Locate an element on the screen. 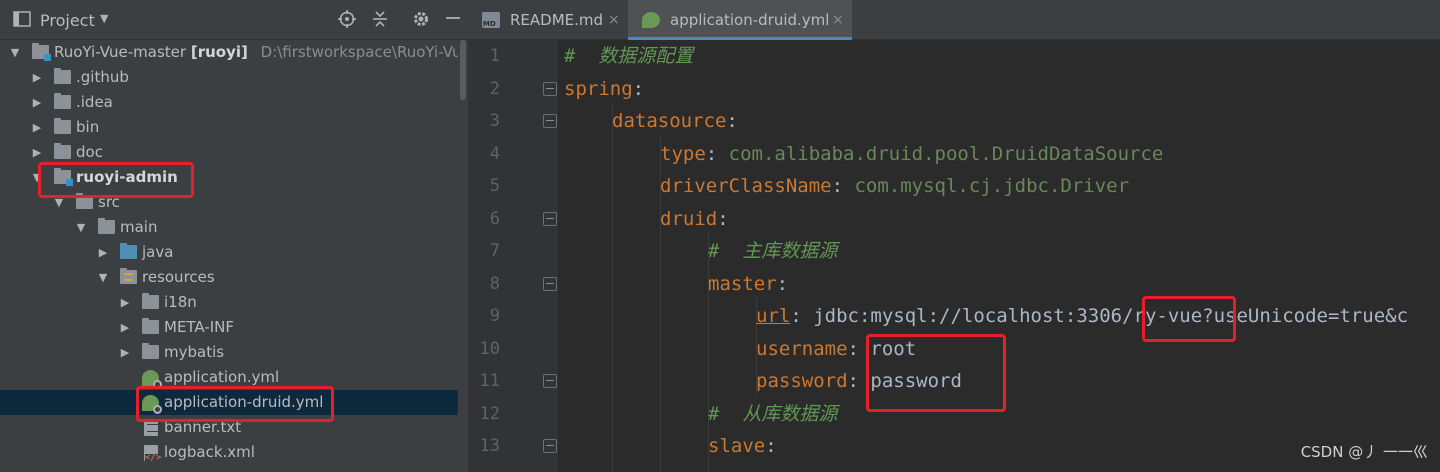 The height and width of the screenshot is (472, 1440). tree-item-label: bin is located at coordinates (88, 127).